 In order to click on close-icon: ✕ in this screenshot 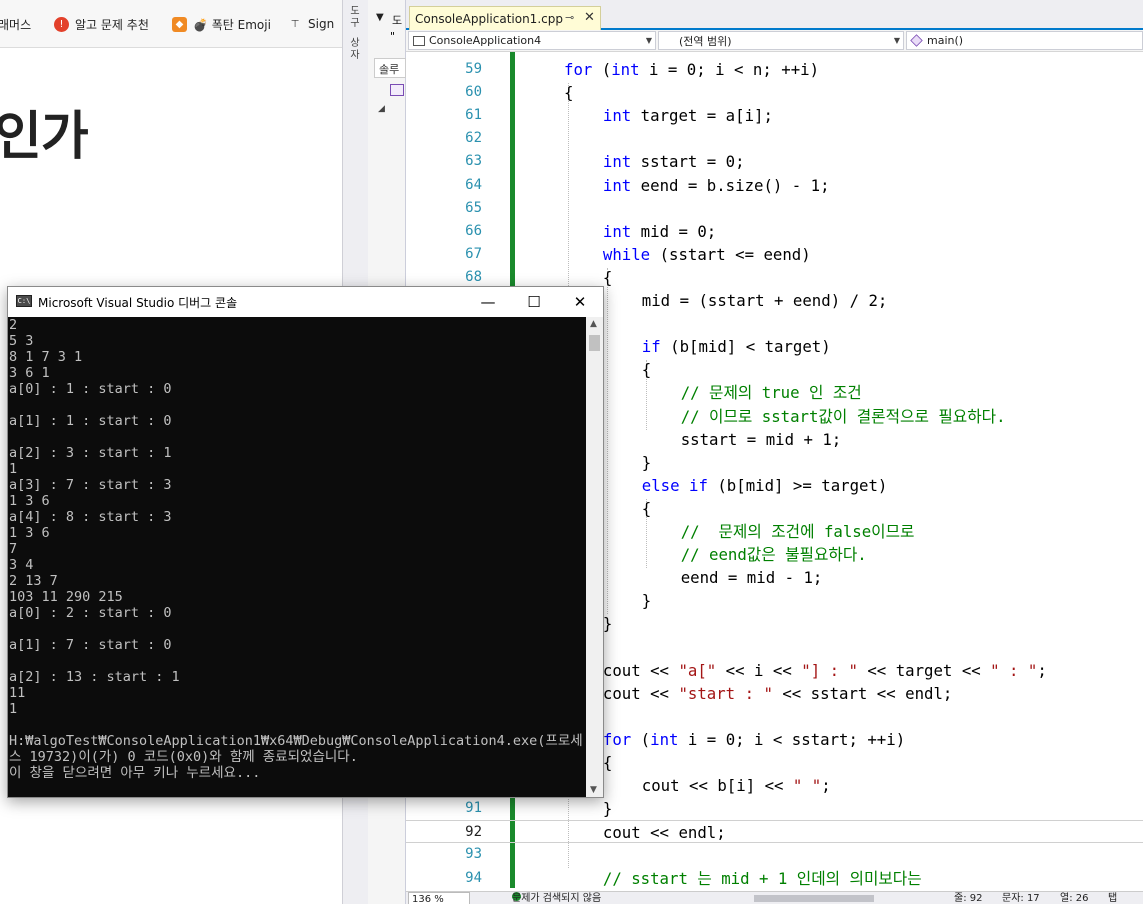, I will do `click(589, 17)`.